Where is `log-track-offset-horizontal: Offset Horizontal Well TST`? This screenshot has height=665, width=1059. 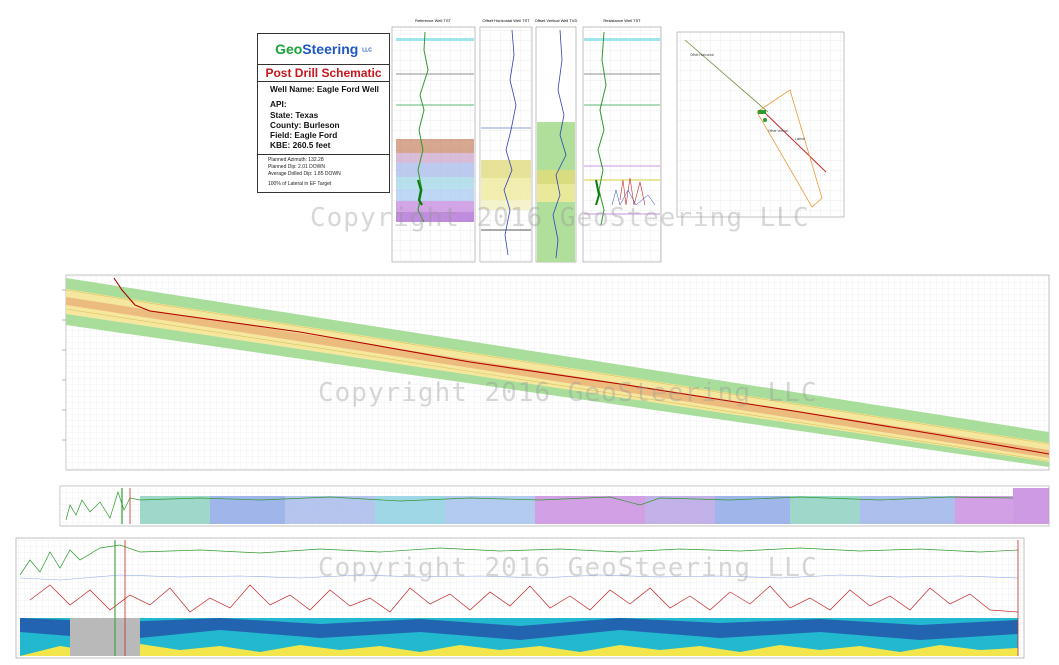 log-track-offset-horizontal: Offset Horizontal Well TST is located at coordinates (506, 140).